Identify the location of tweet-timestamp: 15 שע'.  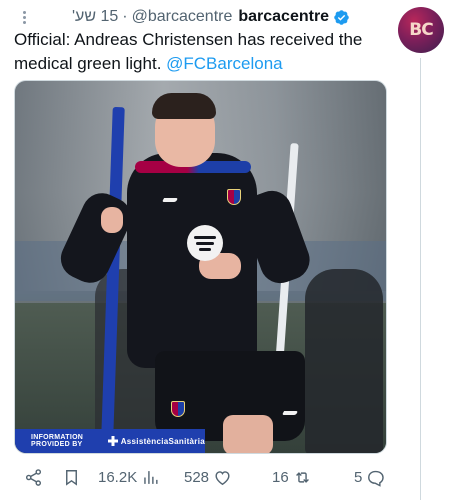
(95, 17).